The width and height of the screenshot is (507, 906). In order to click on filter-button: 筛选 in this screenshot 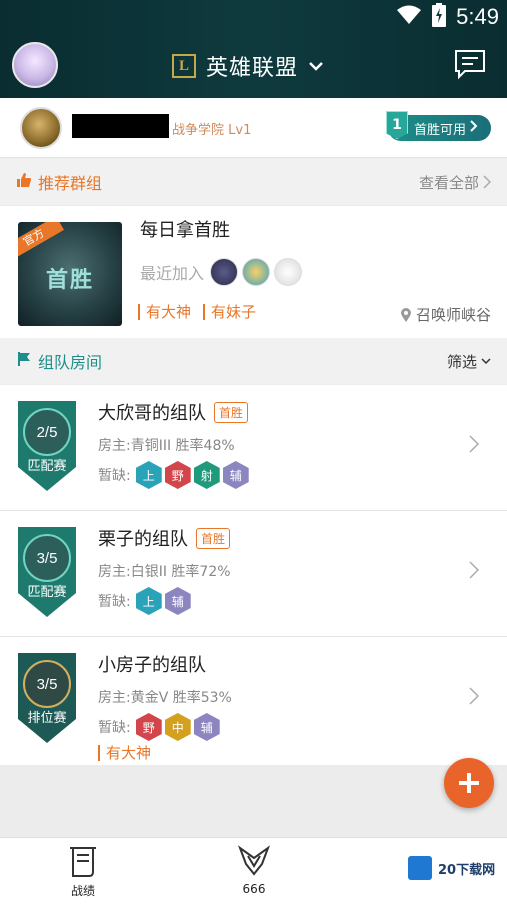, I will do `click(469, 361)`.